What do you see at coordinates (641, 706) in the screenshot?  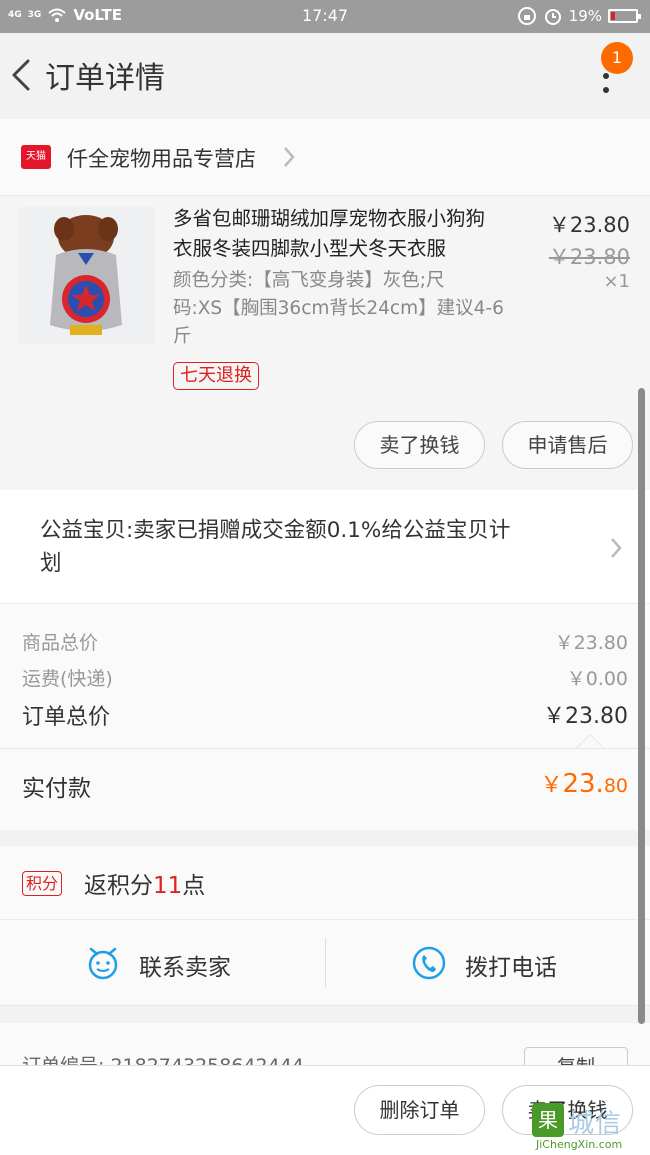 I see `scrollbar` at bounding box center [641, 706].